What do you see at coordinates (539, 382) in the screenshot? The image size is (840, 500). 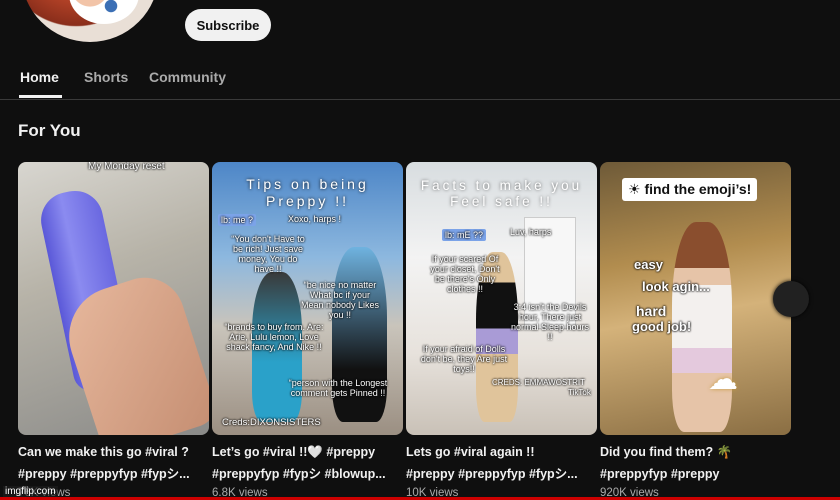 I see `thumbnail-credit: CREDS: EMMAWOSTRIT` at bounding box center [539, 382].